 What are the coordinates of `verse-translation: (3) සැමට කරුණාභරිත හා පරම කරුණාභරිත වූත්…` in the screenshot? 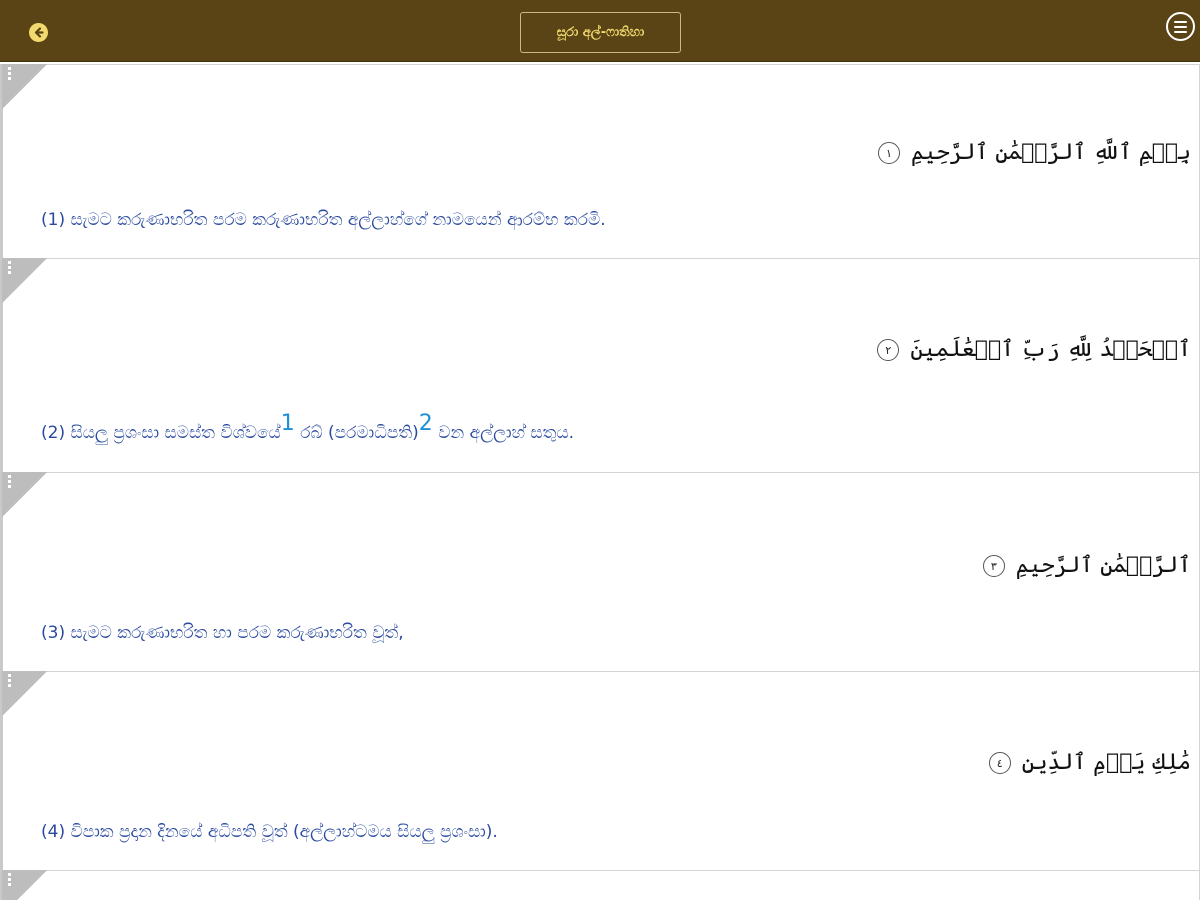 It's located at (222, 633).